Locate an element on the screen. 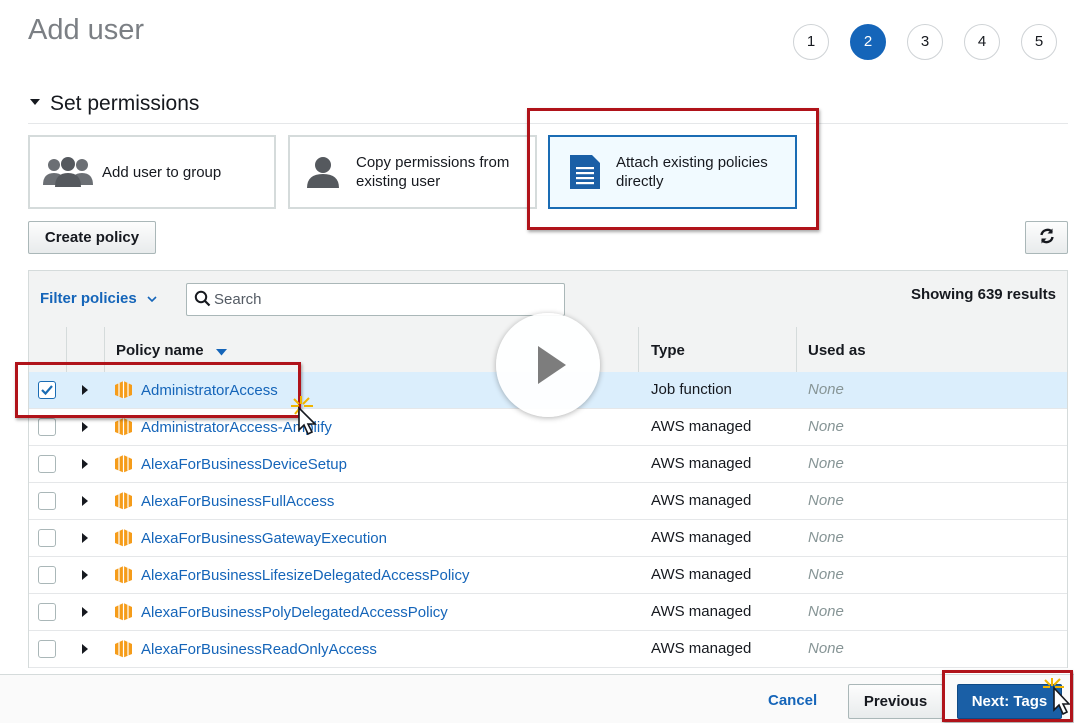 Image resolution: width=1074 pixels, height=723 pixels. filter-policies-dropdown: Filter policies is located at coordinates (98, 298).